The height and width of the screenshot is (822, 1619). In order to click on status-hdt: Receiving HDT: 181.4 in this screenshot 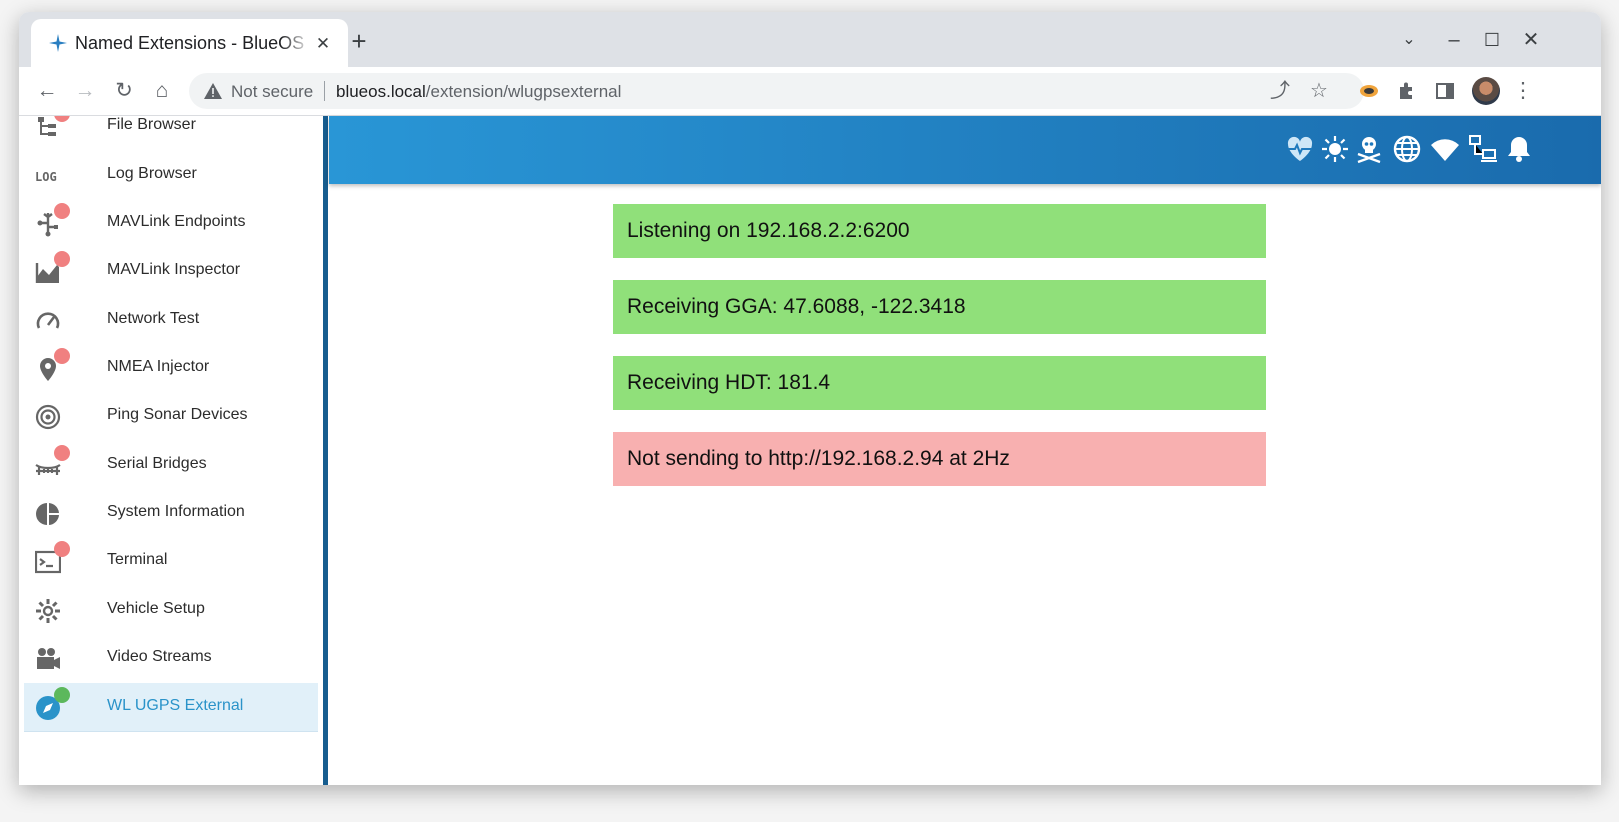, I will do `click(939, 383)`.